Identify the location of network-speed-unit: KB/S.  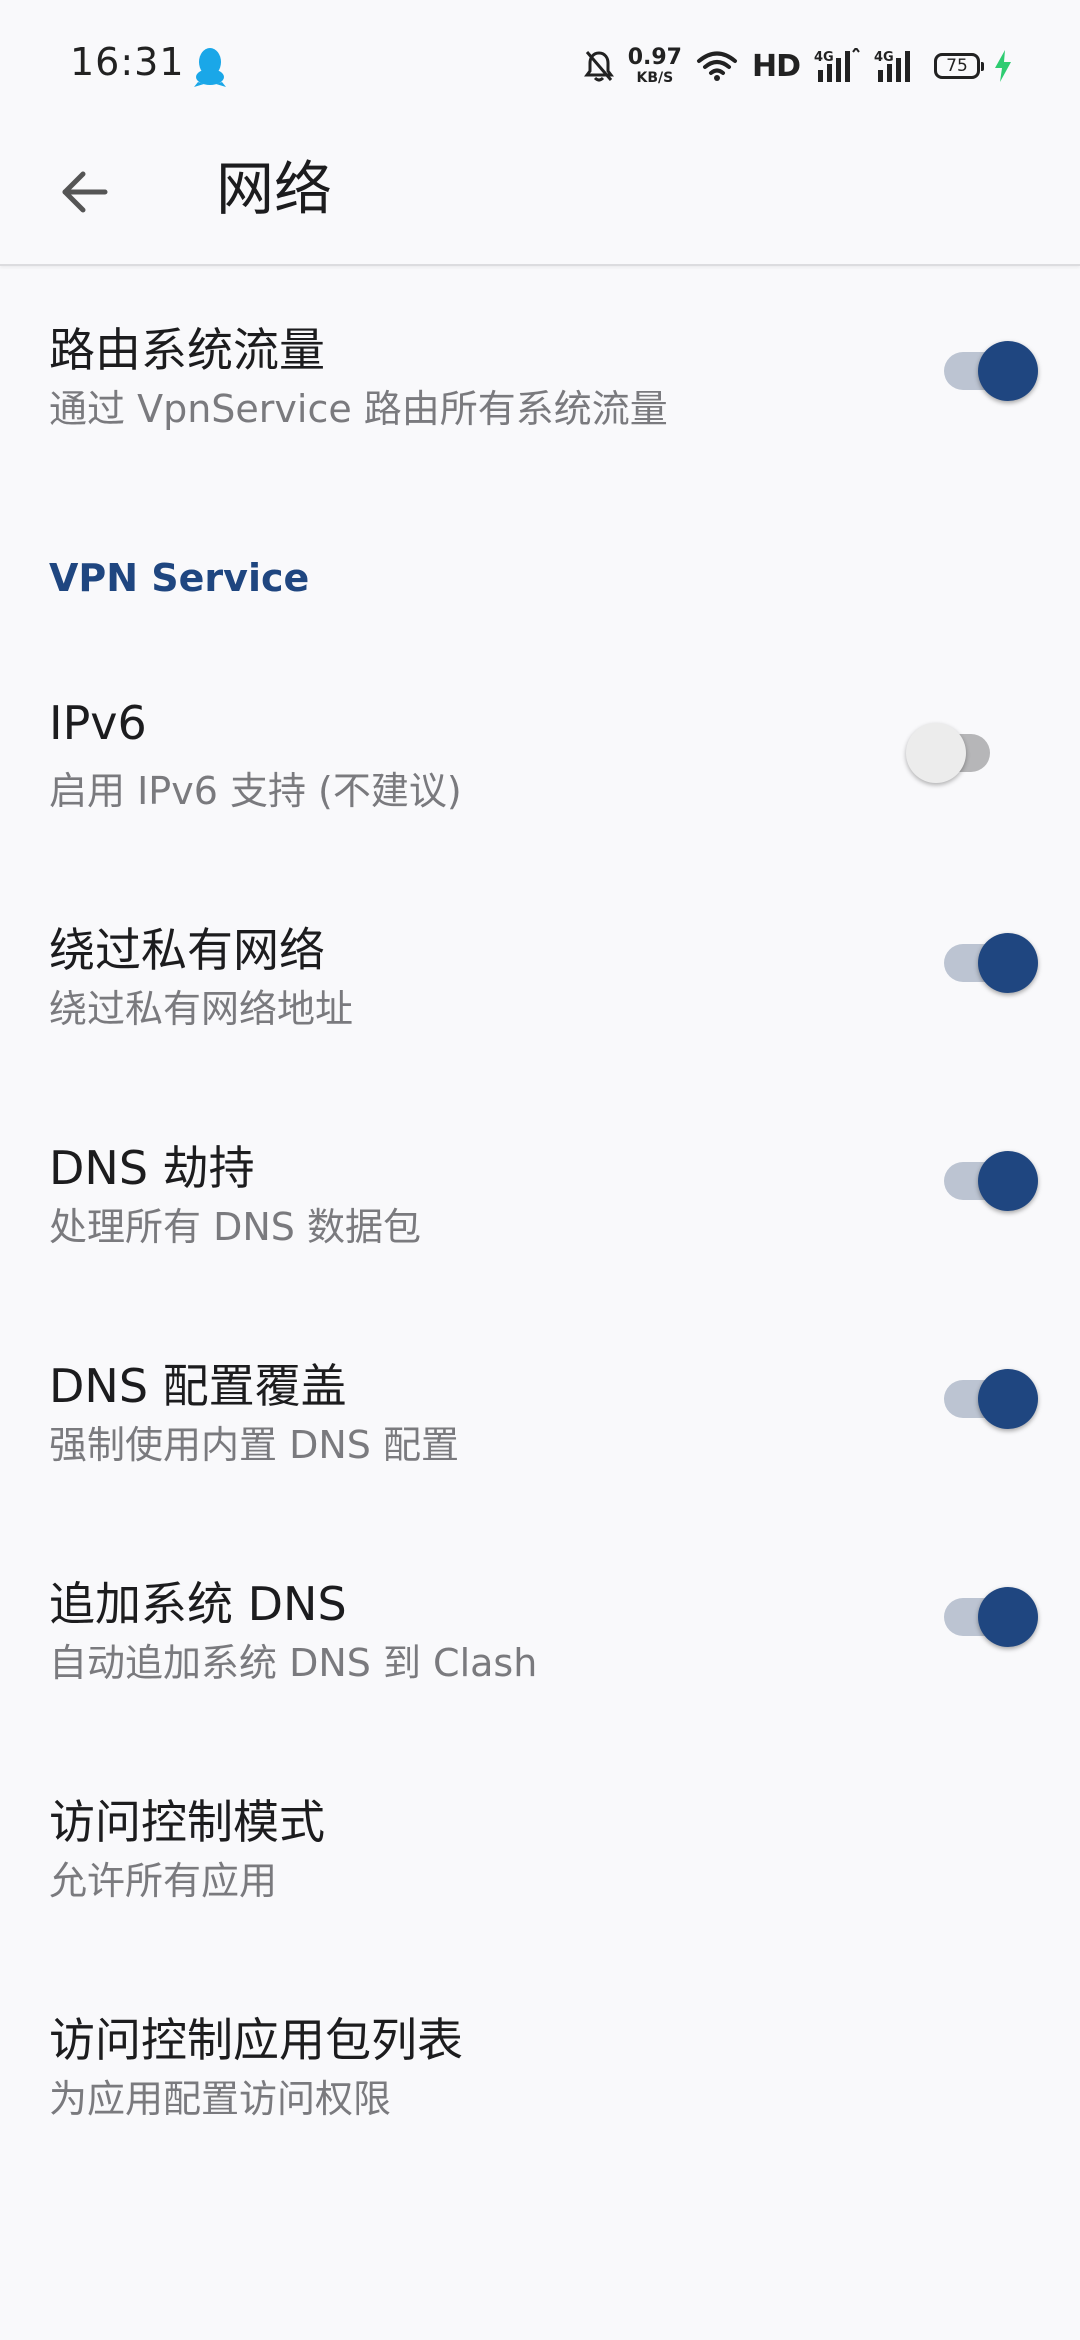
(655, 78).